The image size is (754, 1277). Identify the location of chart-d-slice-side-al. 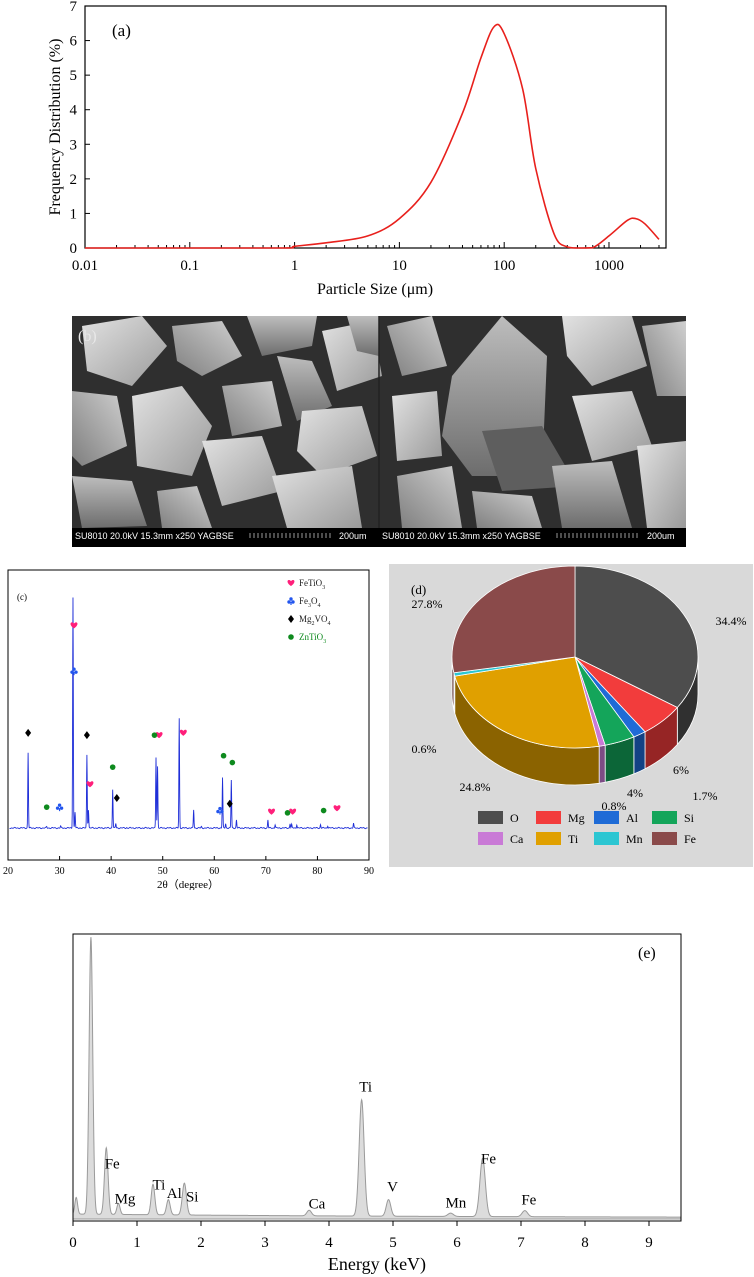
(639, 753).